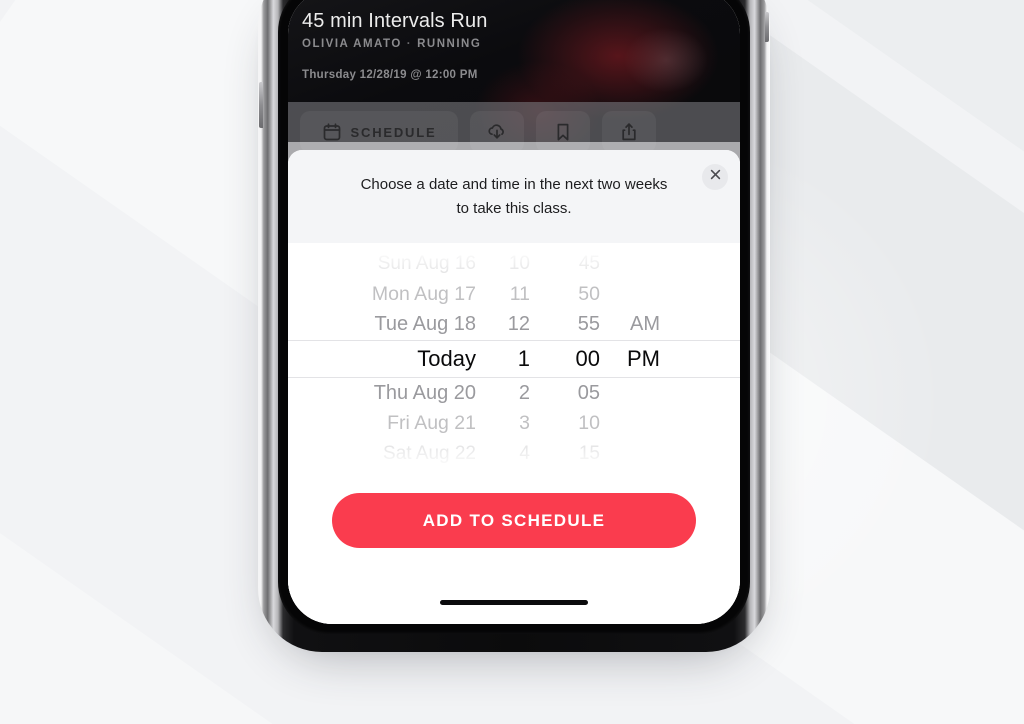  I want to click on class-meta: OLIVIA AMATO · RUNNING, so click(391, 44).